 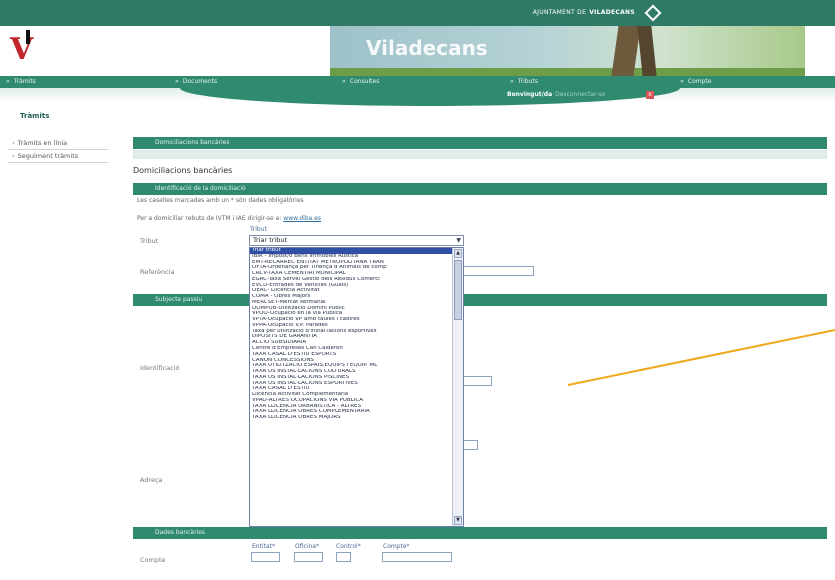 What do you see at coordinates (157, 272) in the screenshot?
I see `label-referencia: Referència` at bounding box center [157, 272].